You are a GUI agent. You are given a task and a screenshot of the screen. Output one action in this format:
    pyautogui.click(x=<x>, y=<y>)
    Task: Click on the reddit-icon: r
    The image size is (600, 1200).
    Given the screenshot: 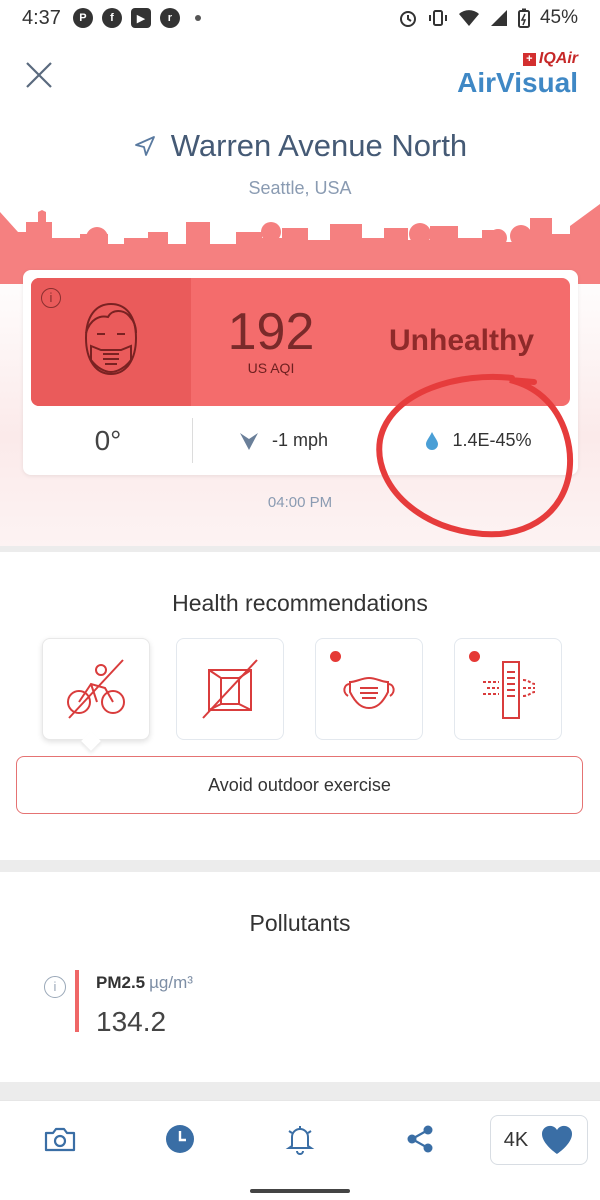 What is the action you would take?
    pyautogui.click(x=169, y=18)
    